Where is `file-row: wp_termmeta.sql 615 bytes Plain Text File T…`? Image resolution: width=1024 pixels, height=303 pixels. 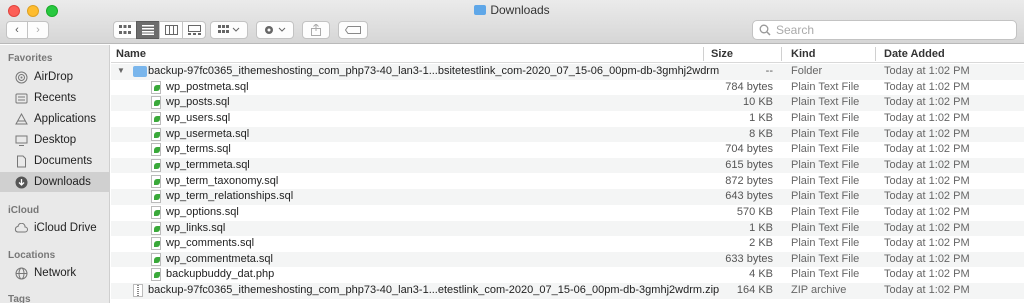 file-row: wp_termmeta.sql 615 bytes Plain Text File T… is located at coordinates (567, 165).